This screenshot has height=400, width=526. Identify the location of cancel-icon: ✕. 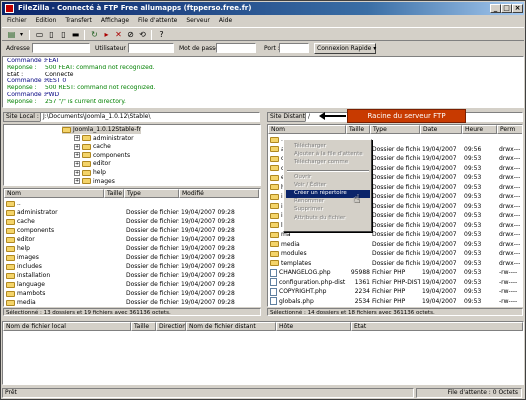
(118, 34).